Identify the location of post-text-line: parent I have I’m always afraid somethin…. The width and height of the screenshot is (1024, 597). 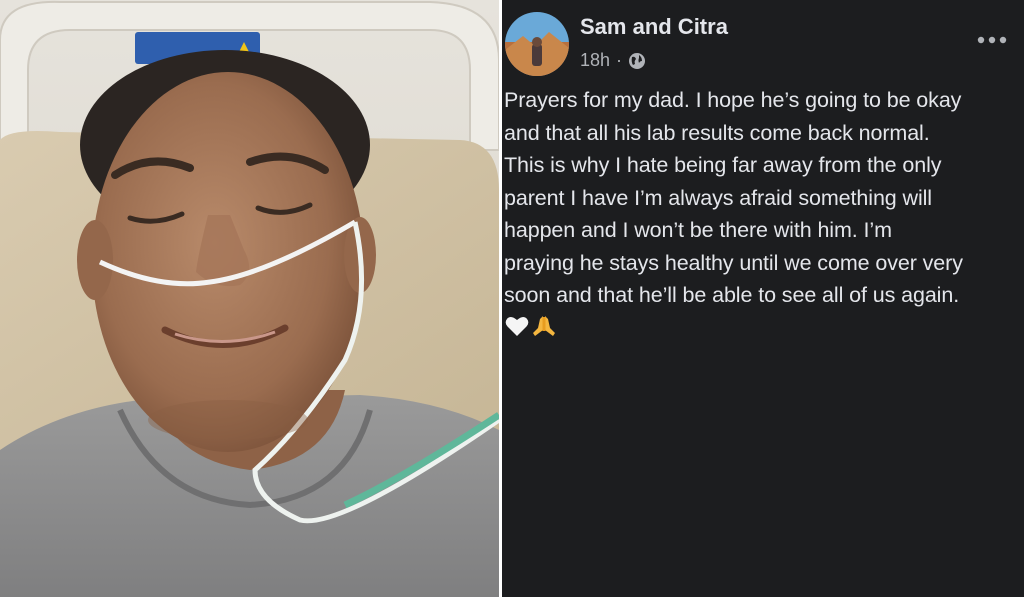
(718, 197).